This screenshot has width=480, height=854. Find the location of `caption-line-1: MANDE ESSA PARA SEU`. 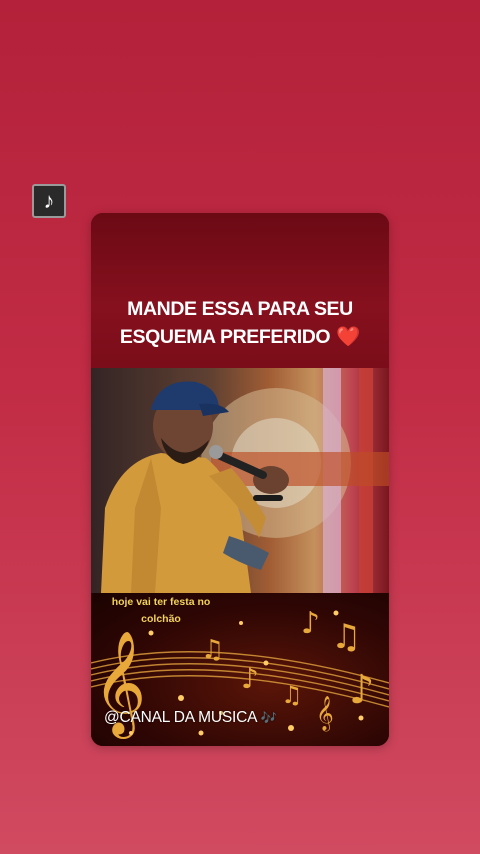

caption-line-1: MANDE ESSA PARA SEU is located at coordinates (240, 309).